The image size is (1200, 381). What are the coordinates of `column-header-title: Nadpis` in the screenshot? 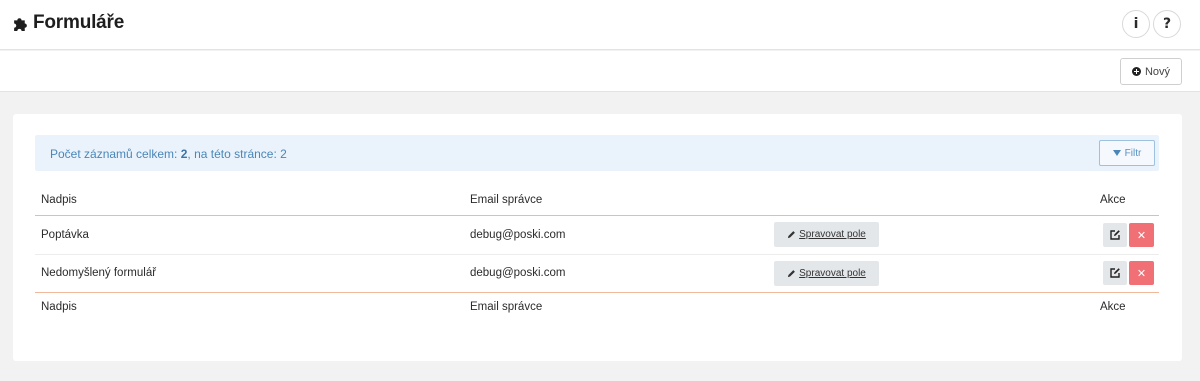 It's located at (59, 200).